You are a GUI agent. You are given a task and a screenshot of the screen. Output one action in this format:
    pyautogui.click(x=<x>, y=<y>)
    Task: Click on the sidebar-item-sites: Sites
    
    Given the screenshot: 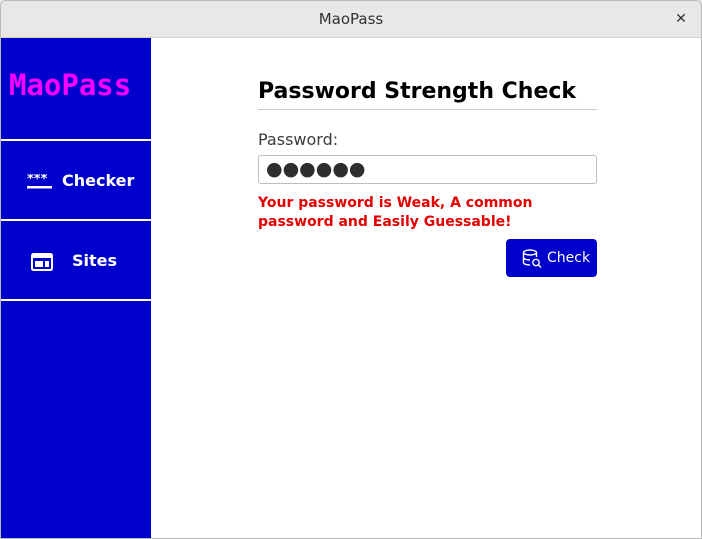 What is the action you would take?
    pyautogui.click(x=76, y=261)
    